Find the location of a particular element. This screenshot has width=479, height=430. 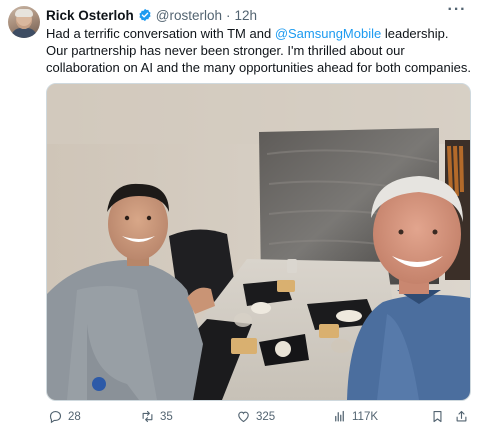

repost-button: 35 is located at coordinates (156, 416).